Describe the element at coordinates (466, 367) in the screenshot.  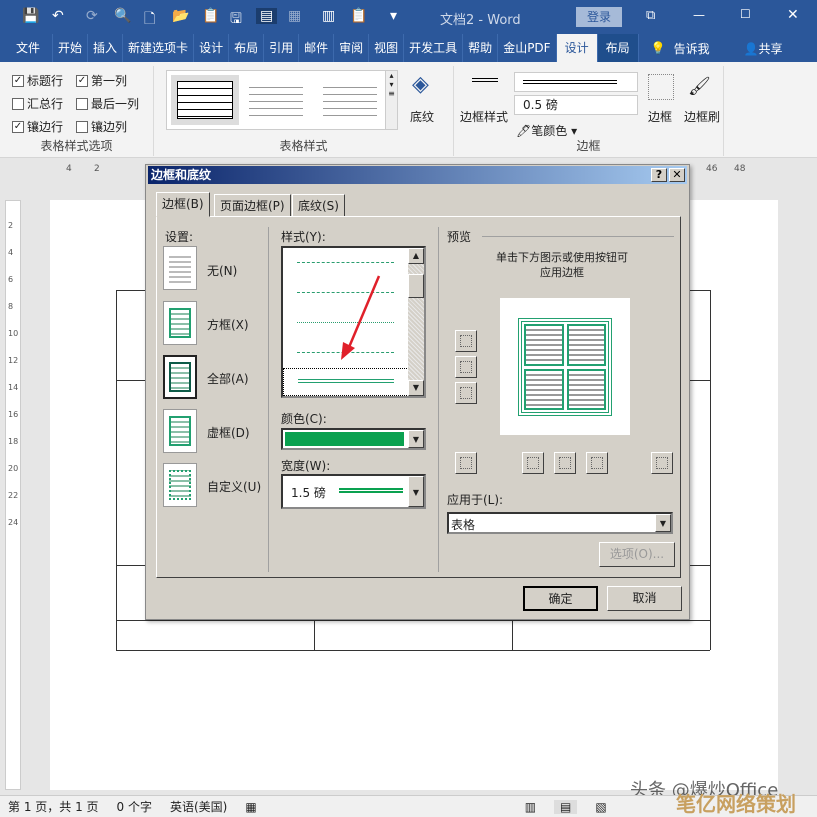
I see `inside-horizontal-border-button` at that location.